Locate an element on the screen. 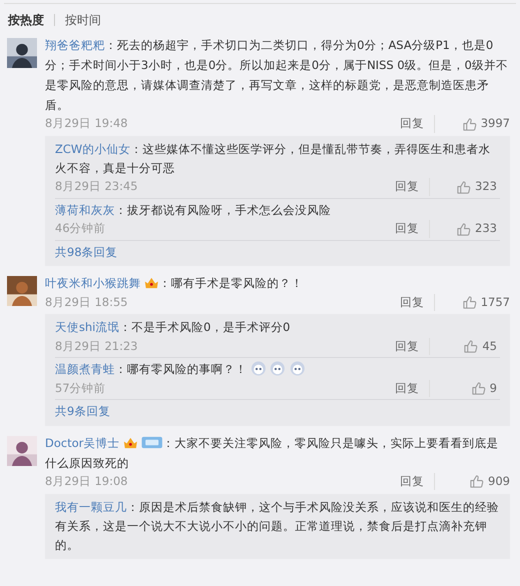 The height and width of the screenshot is (586, 520). reply-text: 天使shi流氓：不是手术风险0，是手术评分0 is located at coordinates (173, 327).